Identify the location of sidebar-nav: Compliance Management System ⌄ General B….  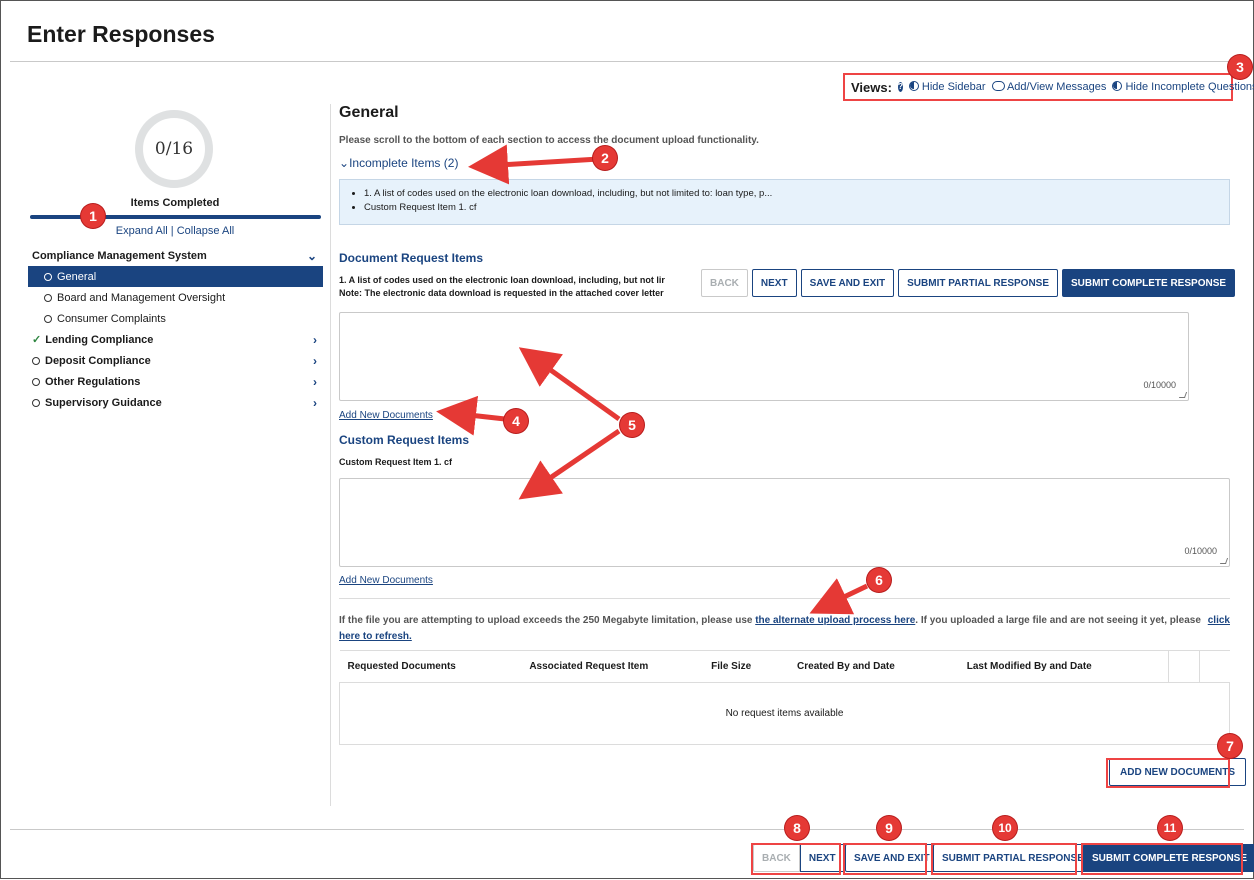
(175, 329).